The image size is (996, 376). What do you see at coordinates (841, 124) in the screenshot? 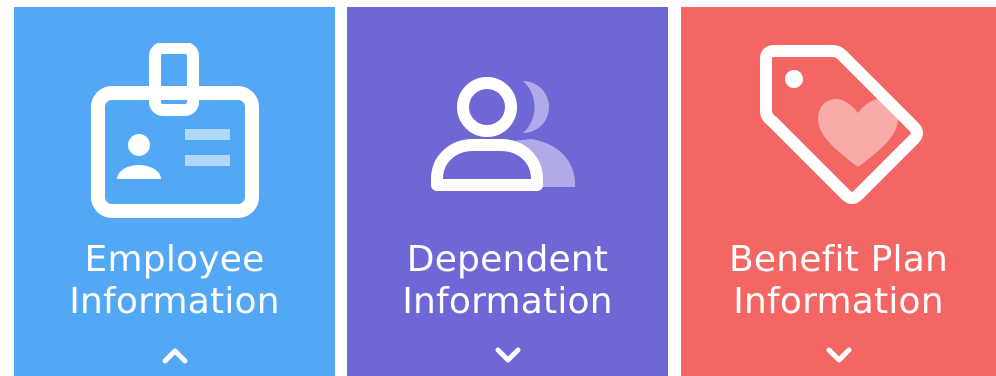
I see `heart-tag-icon` at bounding box center [841, 124].